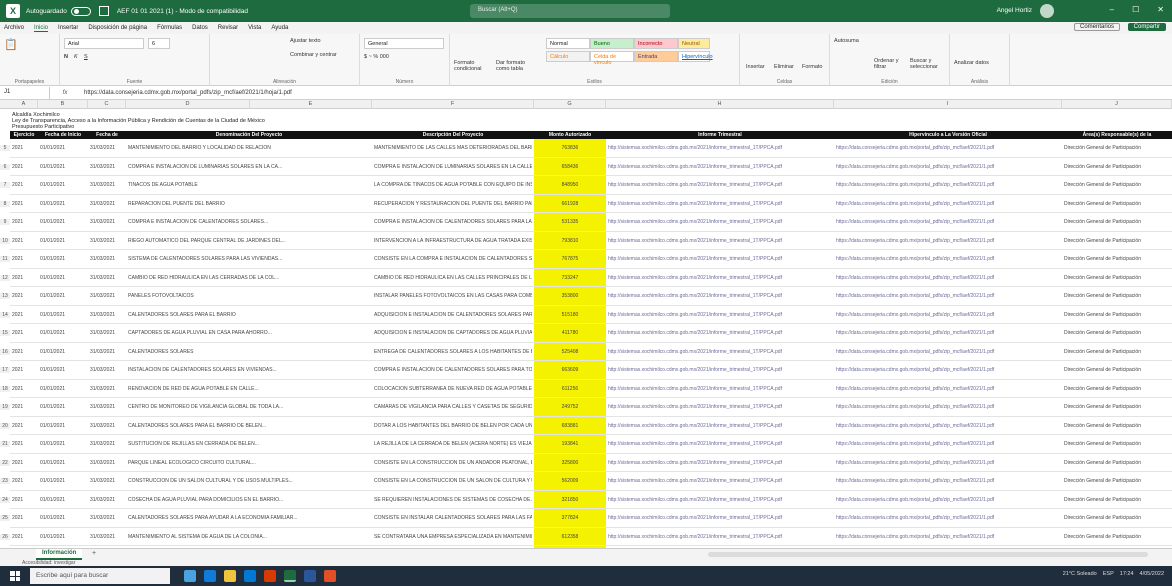 This screenshot has height=586, width=1172. What do you see at coordinates (86, 57) in the screenshot?
I see `underline-icon: S` at bounding box center [86, 57].